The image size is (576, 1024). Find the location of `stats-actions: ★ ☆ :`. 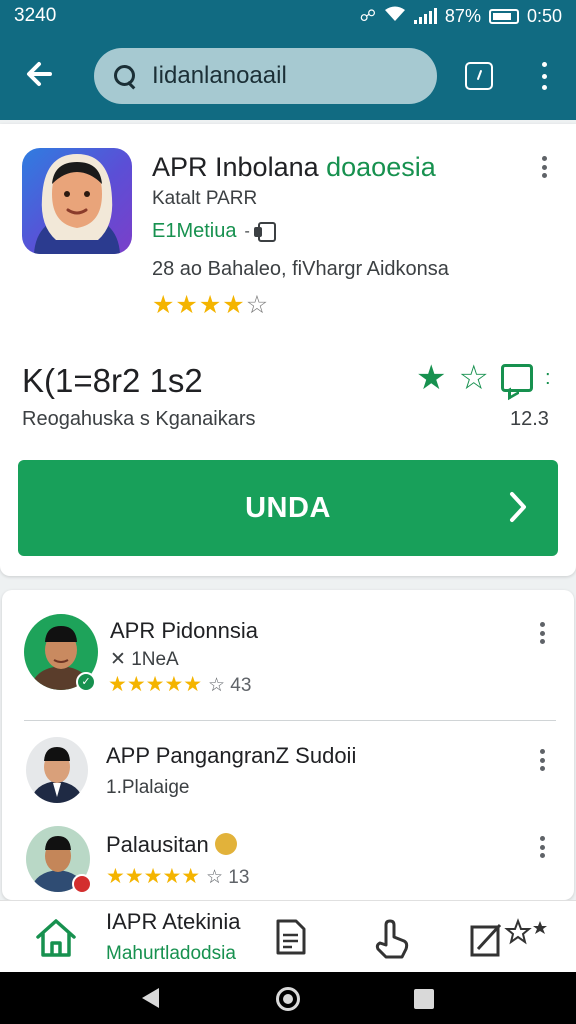

stats-actions: ★ ☆ : is located at coordinates (483, 378).